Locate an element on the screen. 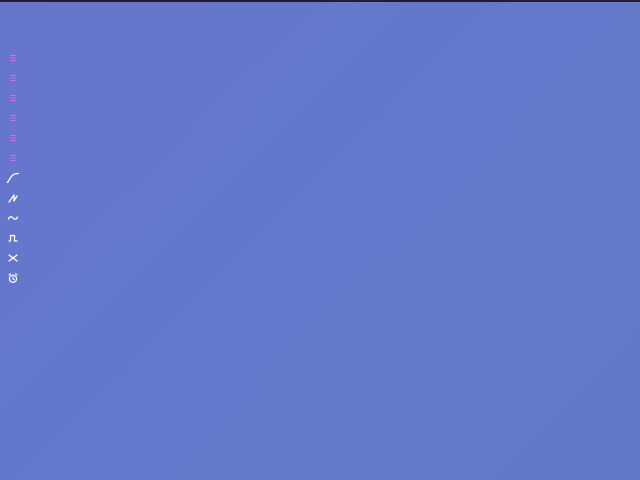 This screenshot has height=480, width=640. window-top-border is located at coordinates (320, 1).